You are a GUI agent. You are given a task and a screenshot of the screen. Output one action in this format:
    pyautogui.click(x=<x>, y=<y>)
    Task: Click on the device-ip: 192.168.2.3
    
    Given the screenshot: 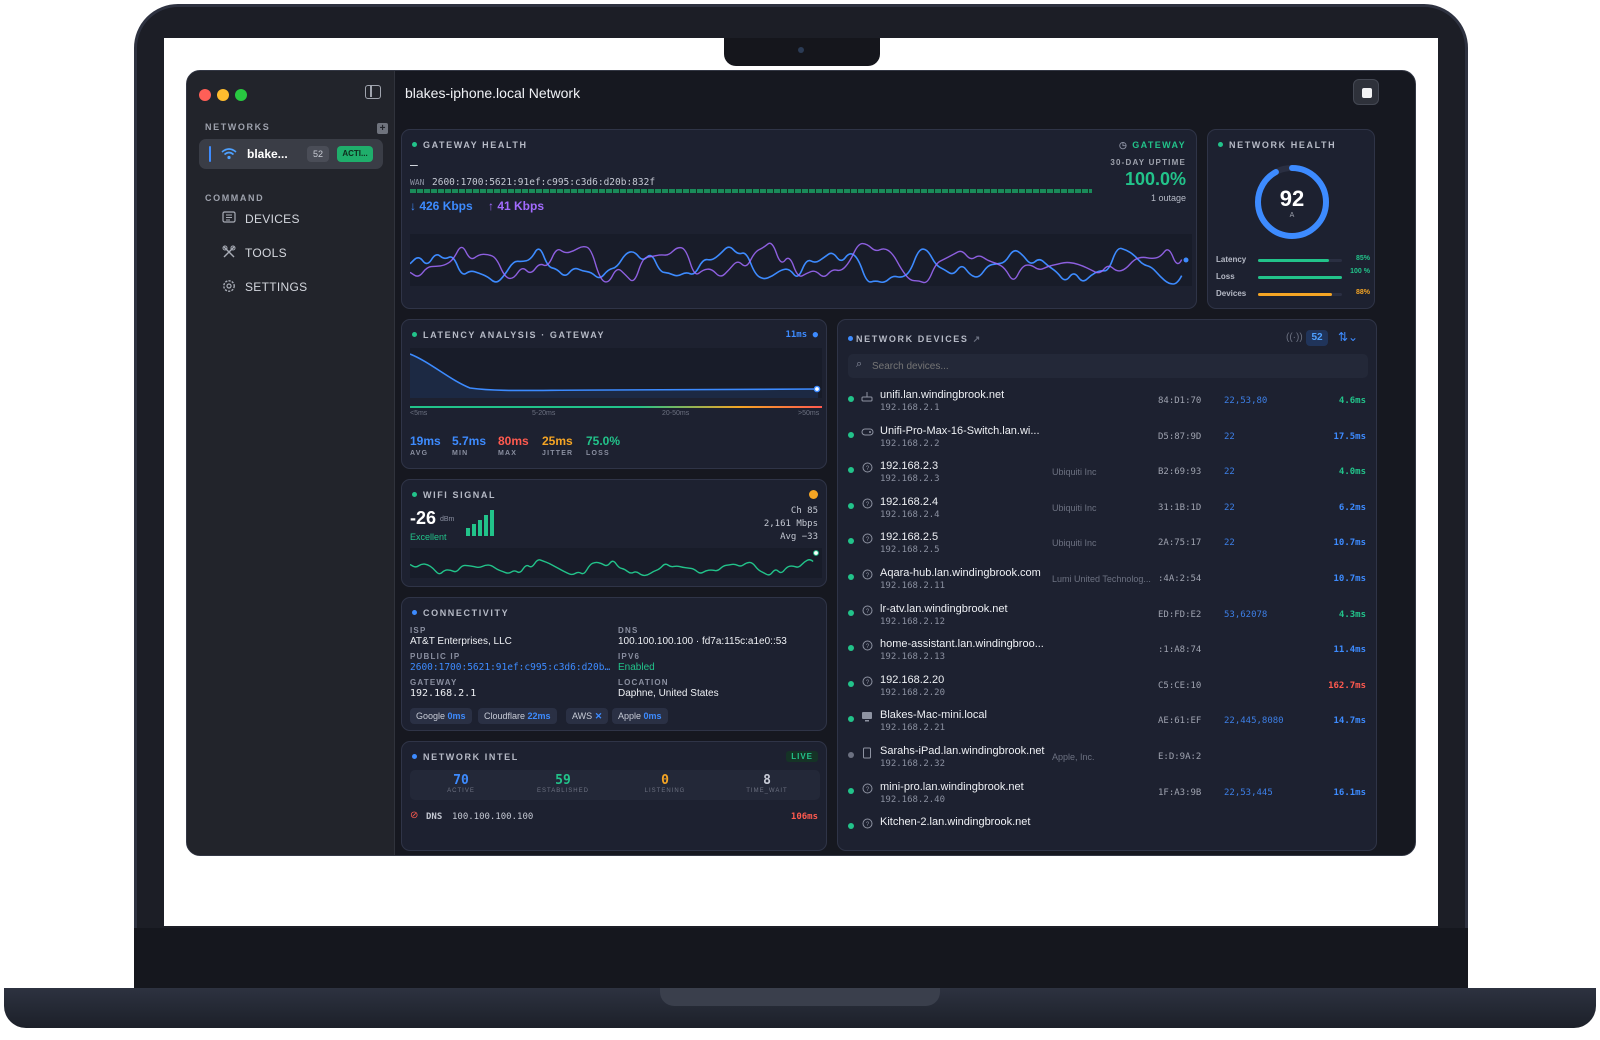 What is the action you would take?
    pyautogui.click(x=910, y=479)
    